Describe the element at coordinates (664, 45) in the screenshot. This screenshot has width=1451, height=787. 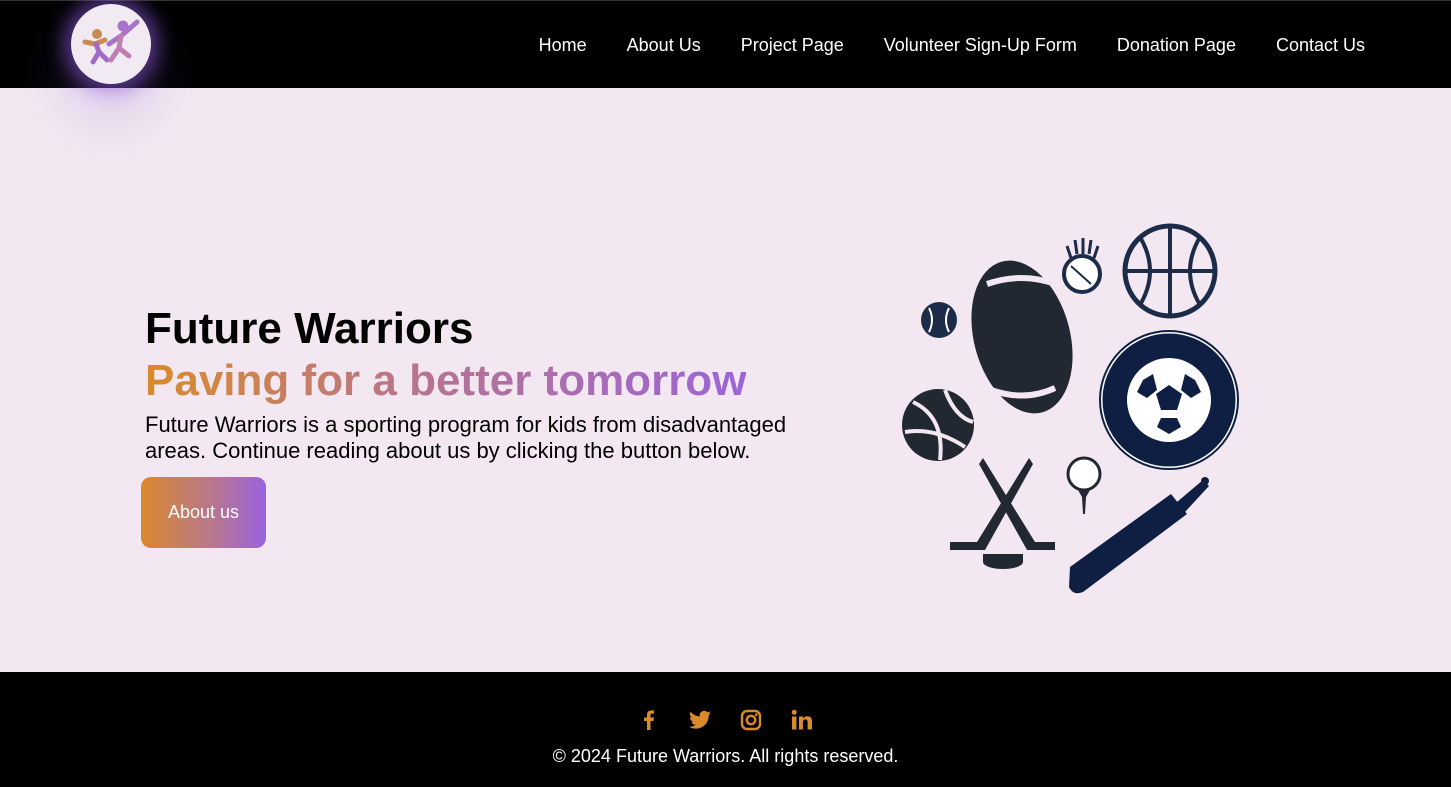
I see `nav-about-us: About Us` at that location.